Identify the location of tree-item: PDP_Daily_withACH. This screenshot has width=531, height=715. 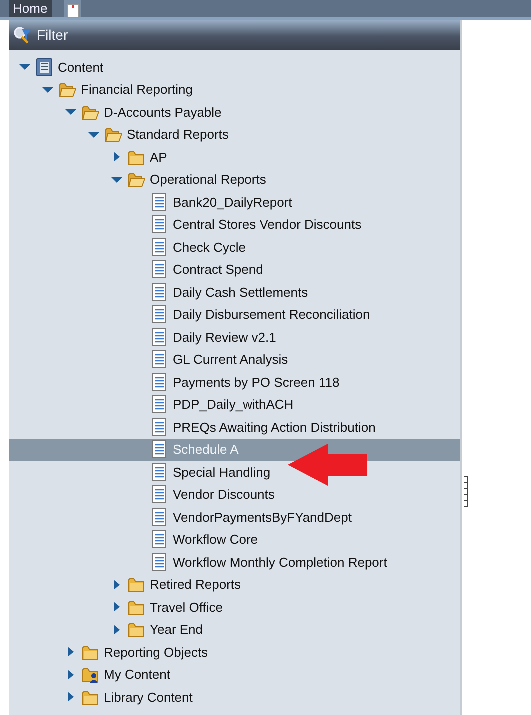
(234, 405).